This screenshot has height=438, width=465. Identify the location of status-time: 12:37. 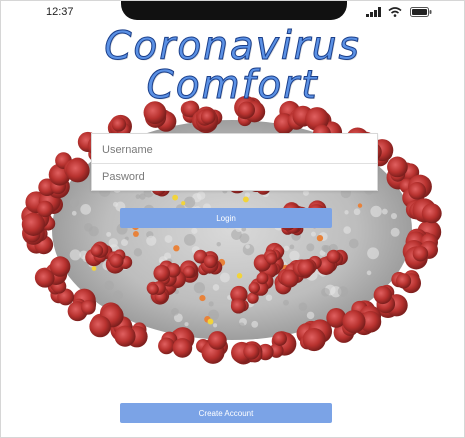
(60, 12).